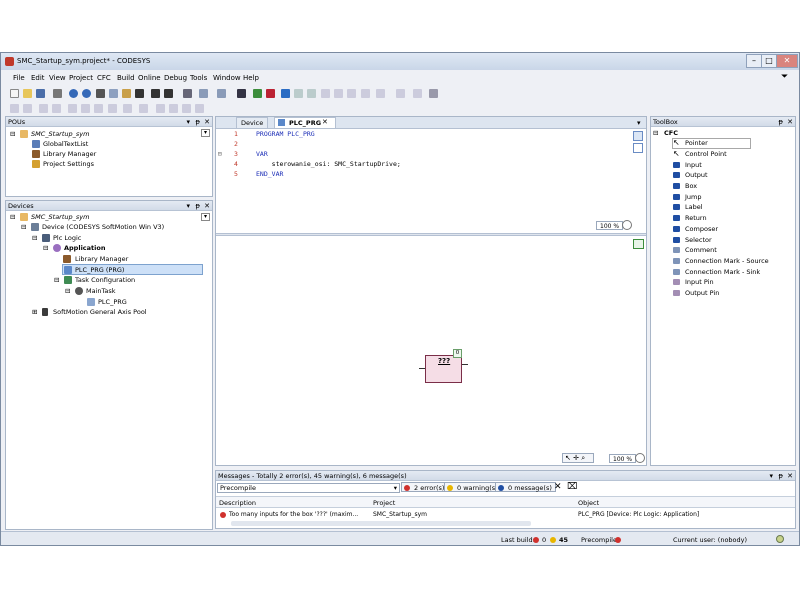 This screenshot has height=600, width=800. Describe the element at coordinates (721, 261) in the screenshot. I see `tool-connection-mark-source: Connection Mark - Source` at that location.